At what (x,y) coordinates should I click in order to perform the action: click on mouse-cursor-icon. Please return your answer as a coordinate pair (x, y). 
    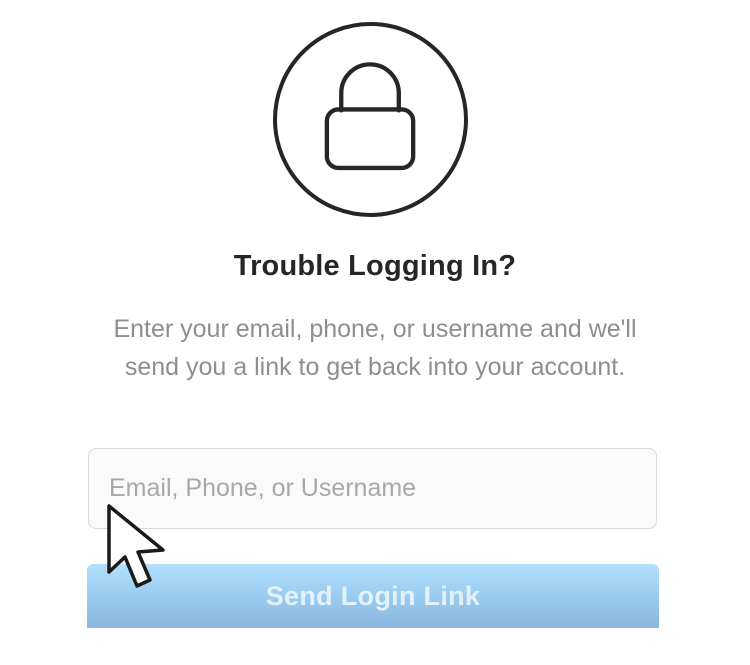
    Looking at the image, I should click on (136, 546).